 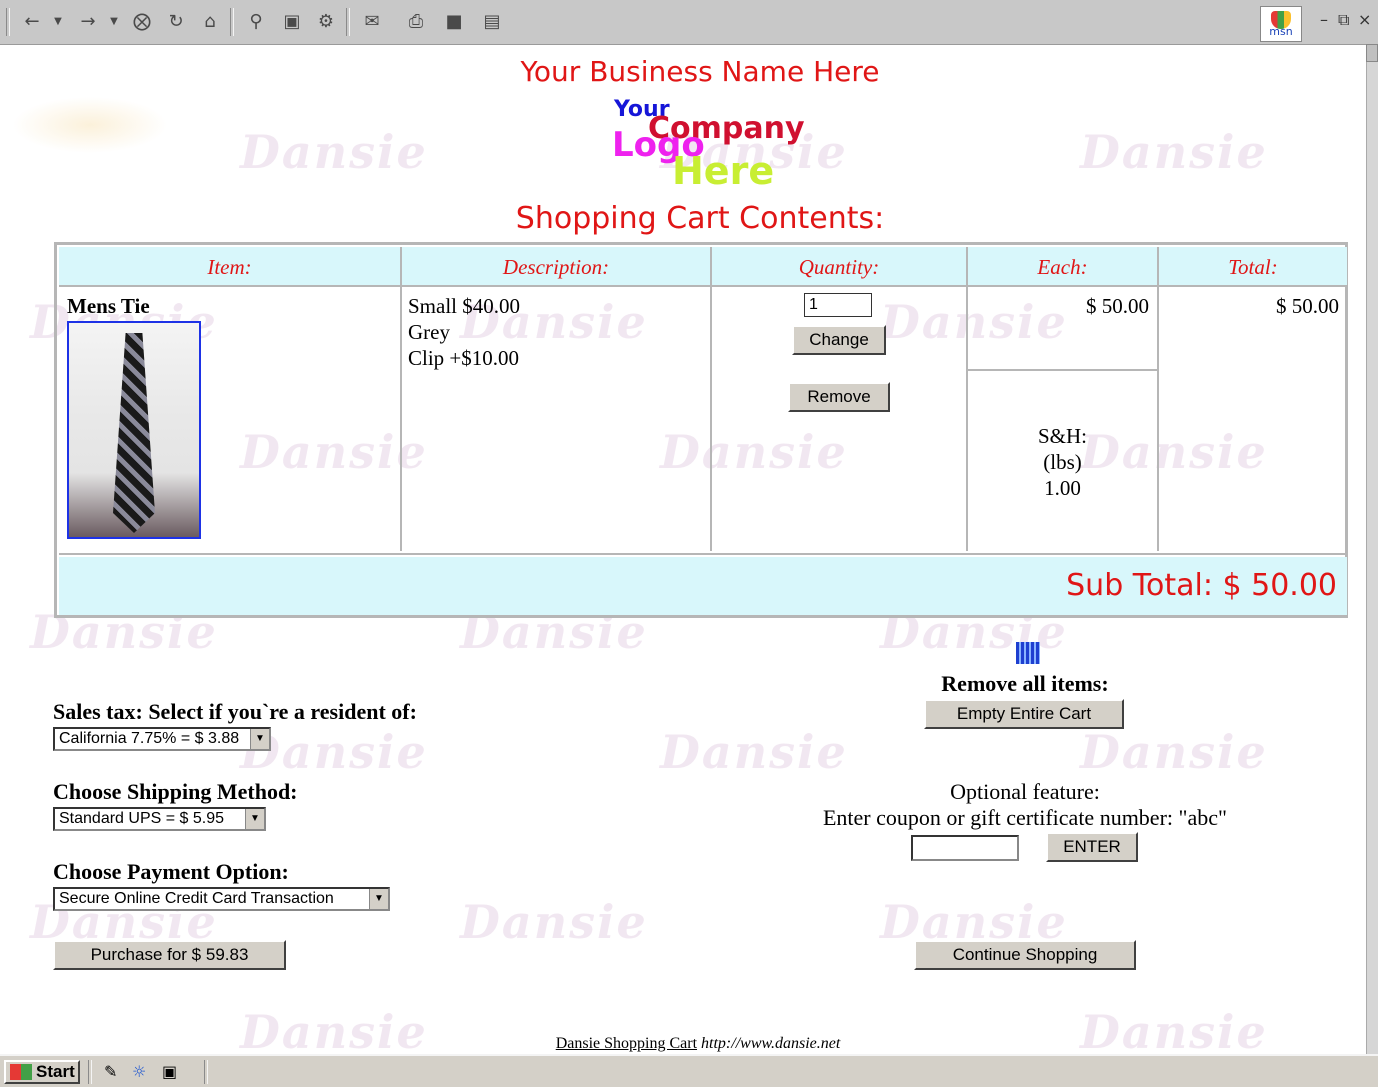 What do you see at coordinates (839, 397) in the screenshot?
I see `remove-button: Remove` at bounding box center [839, 397].